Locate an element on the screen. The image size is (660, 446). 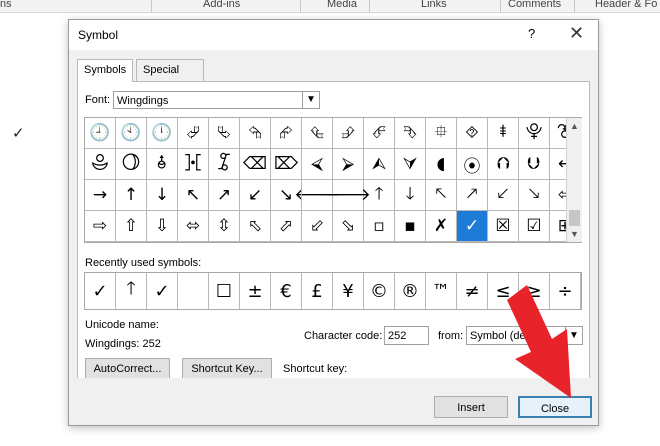
recent-symbol-cell: ≤ is located at coordinates (503, 291).